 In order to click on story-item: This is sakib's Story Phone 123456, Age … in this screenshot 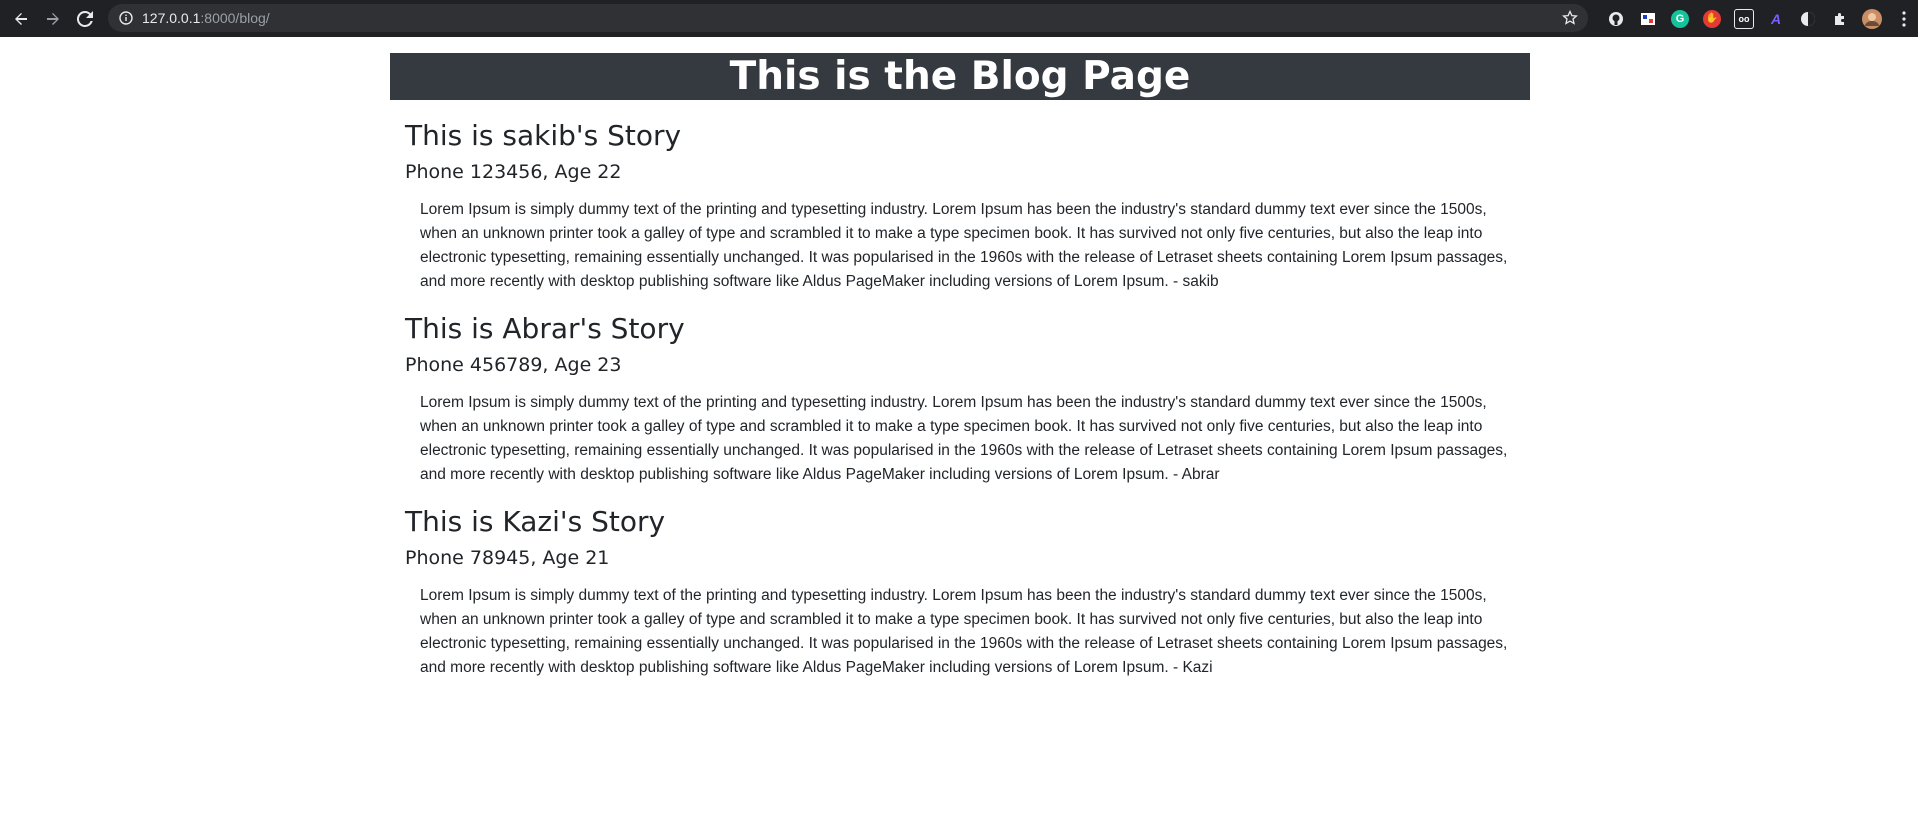, I will do `click(960, 212)`.